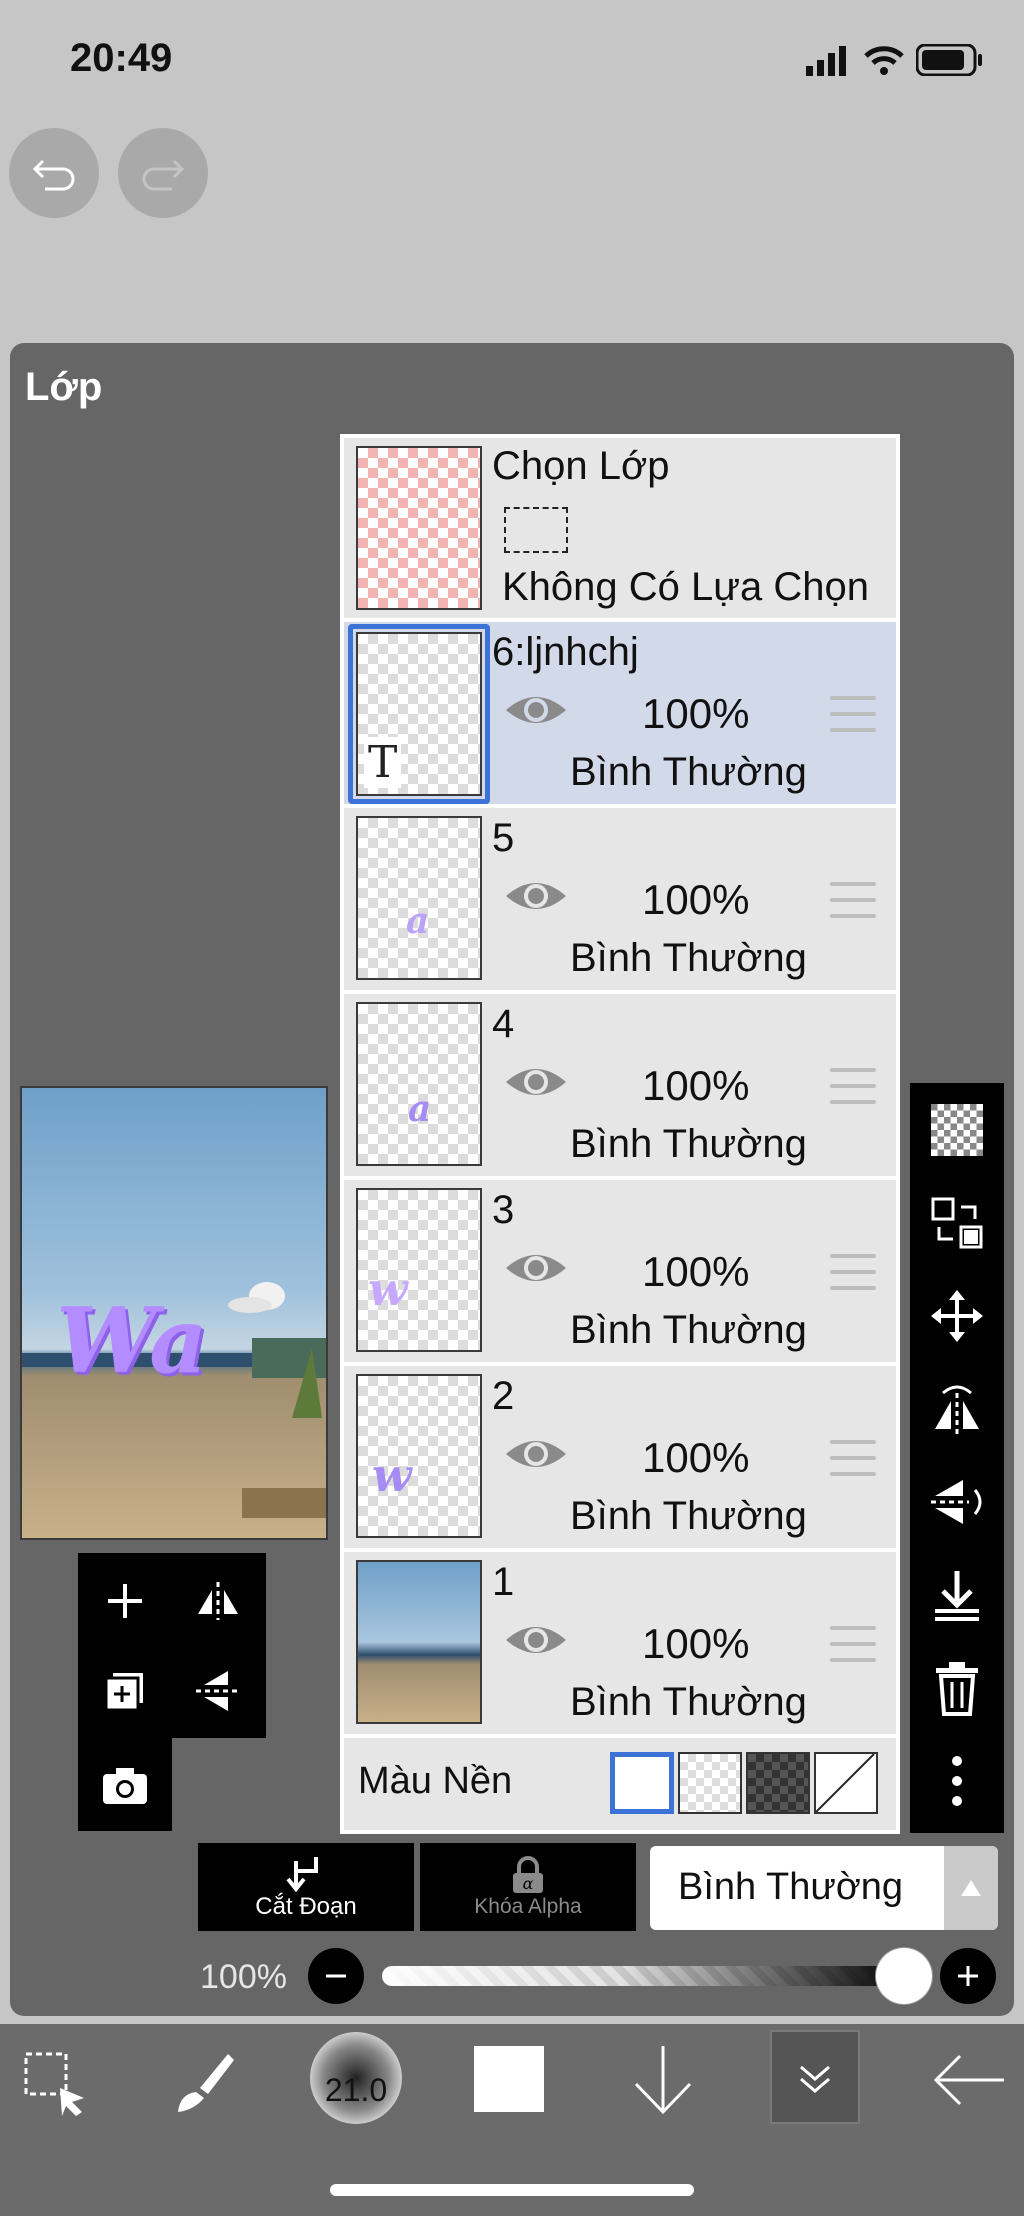 This screenshot has height=2216, width=1024. I want to click on blend-mode-arrow-icon, so click(971, 1888).